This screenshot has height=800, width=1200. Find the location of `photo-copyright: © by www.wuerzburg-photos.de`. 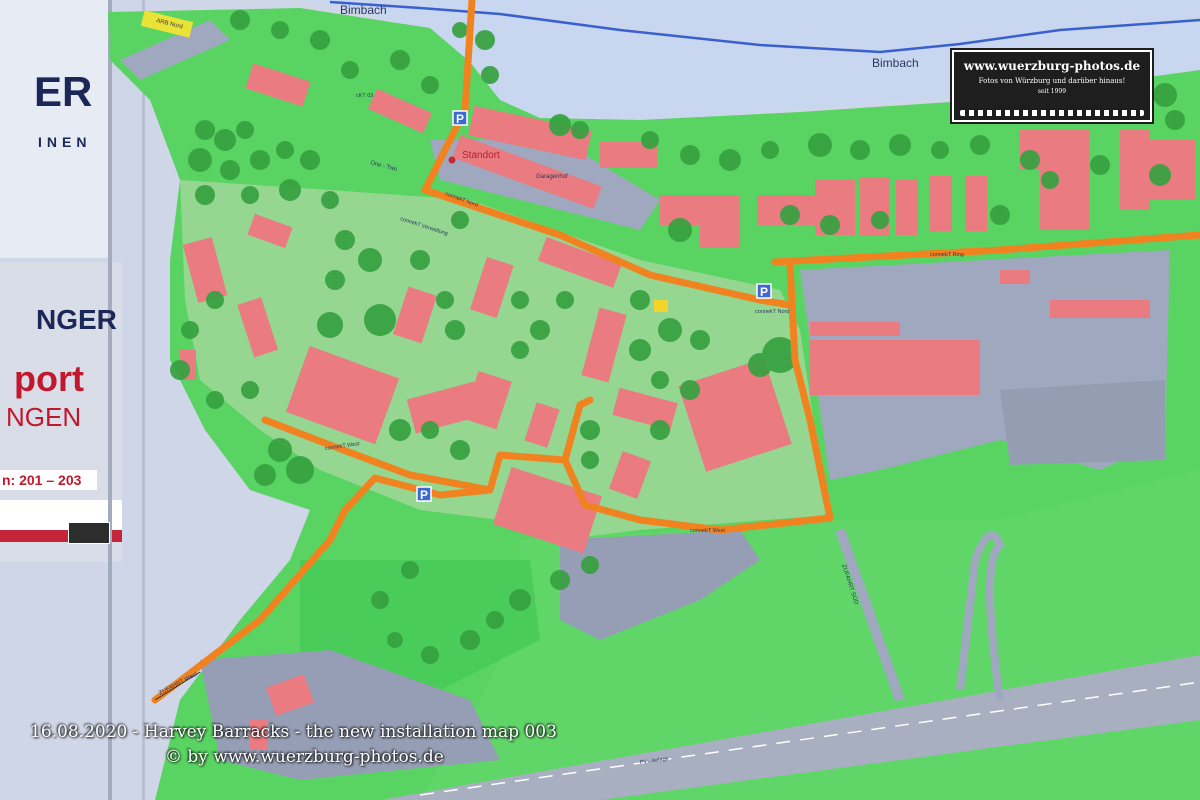

photo-copyright: © by www.wuerzburg-photos.de is located at coordinates (304, 757).